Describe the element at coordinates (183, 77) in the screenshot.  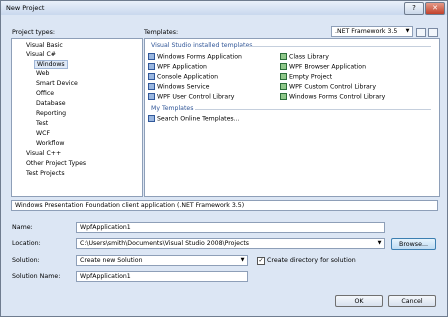
I see `template-console-application: Console Application` at that location.